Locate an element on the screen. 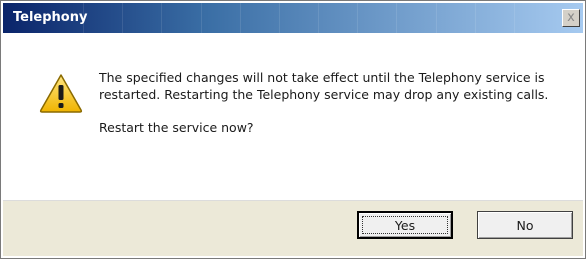 This screenshot has height=259, width=586. close-button: x is located at coordinates (571, 18).